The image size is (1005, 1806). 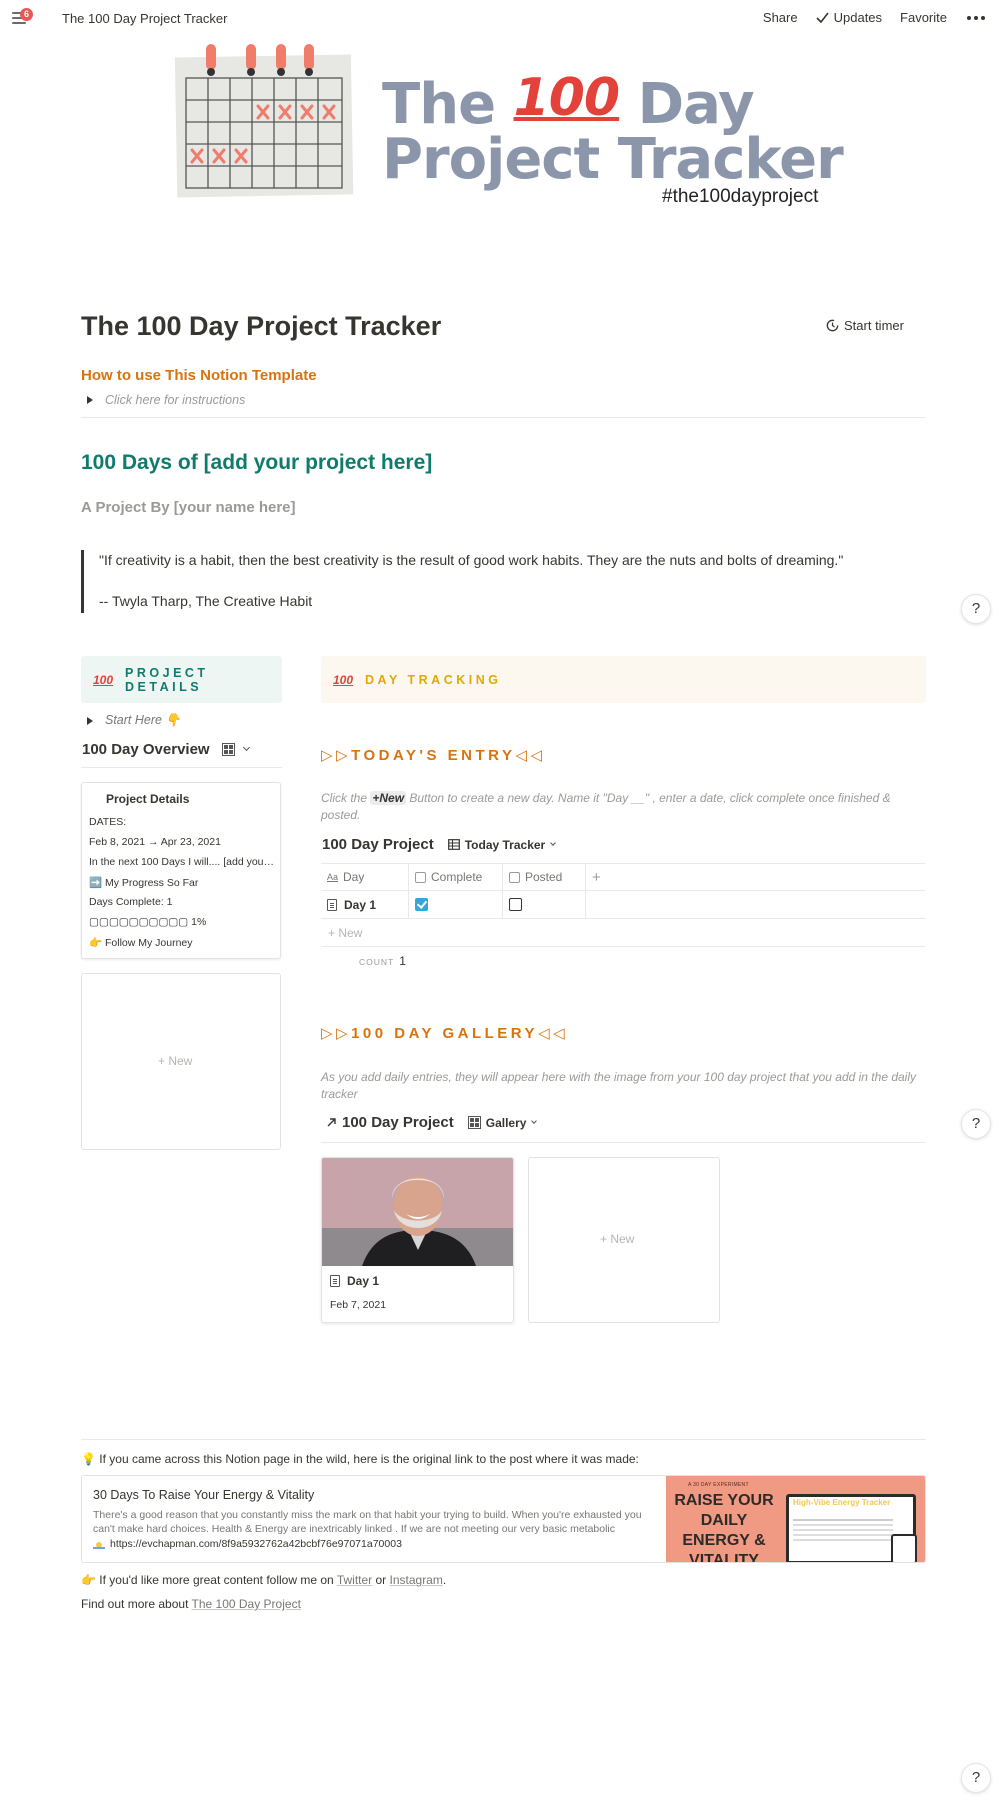 What do you see at coordinates (354, 1281) in the screenshot?
I see `gallery-card-title: Day 1` at bounding box center [354, 1281].